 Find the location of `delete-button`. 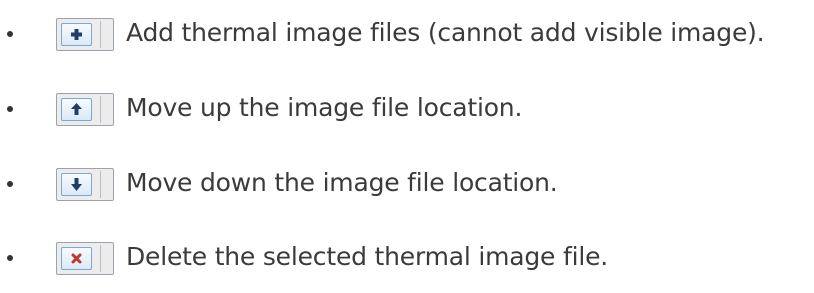

delete-button is located at coordinates (85, 258).